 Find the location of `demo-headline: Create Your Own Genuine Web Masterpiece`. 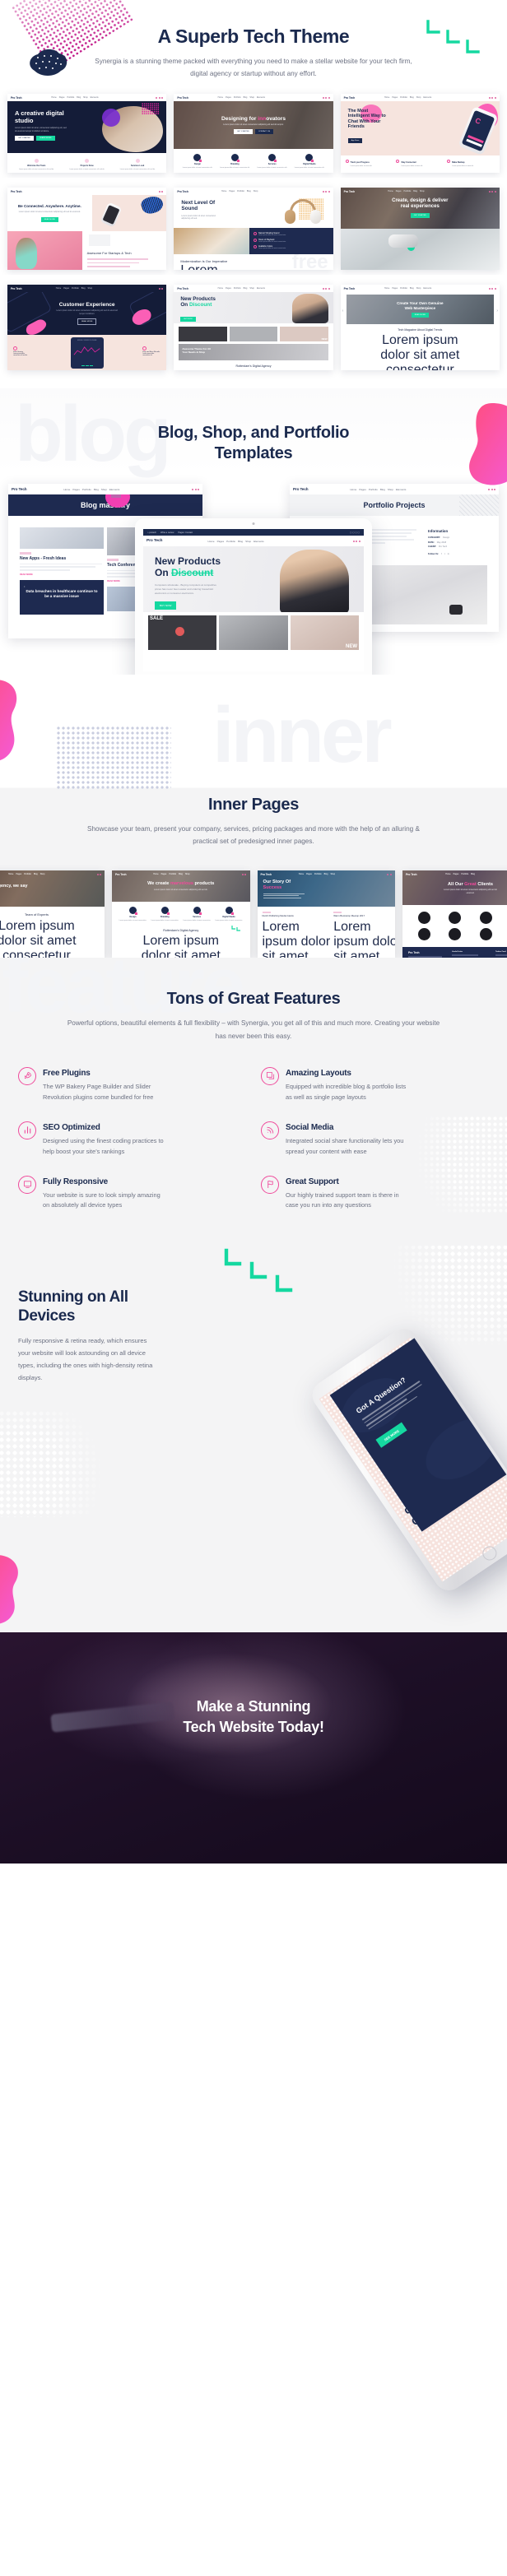

demo-headline: Create Your Own Genuine Web Masterpiece is located at coordinates (420, 305).